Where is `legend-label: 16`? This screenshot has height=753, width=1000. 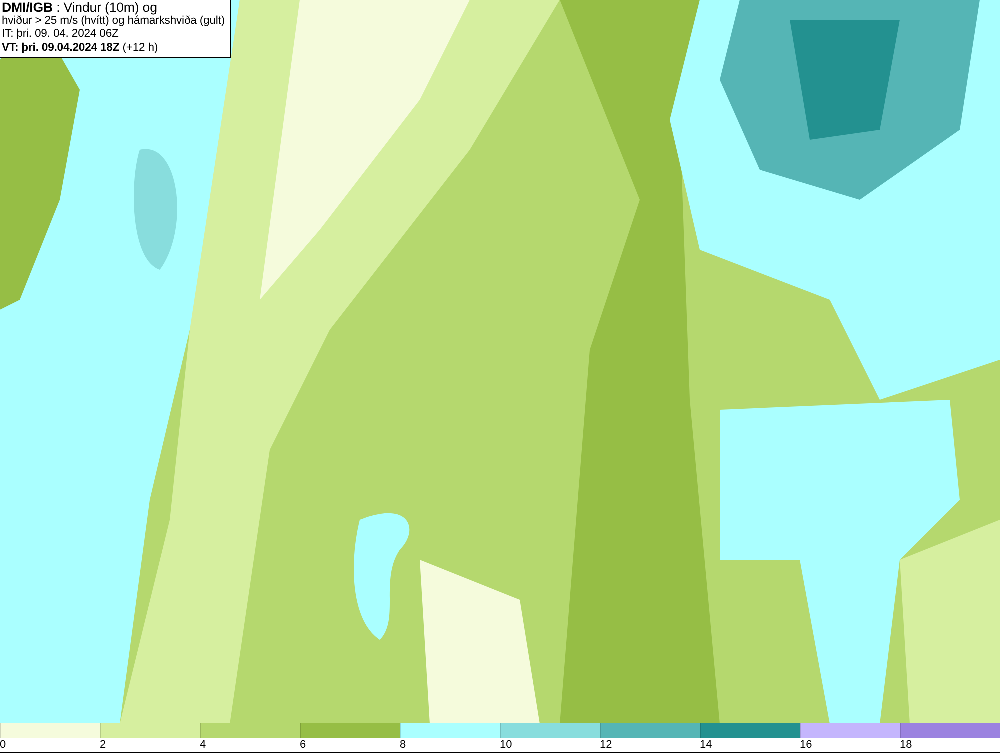
legend-label: 16 is located at coordinates (806, 745).